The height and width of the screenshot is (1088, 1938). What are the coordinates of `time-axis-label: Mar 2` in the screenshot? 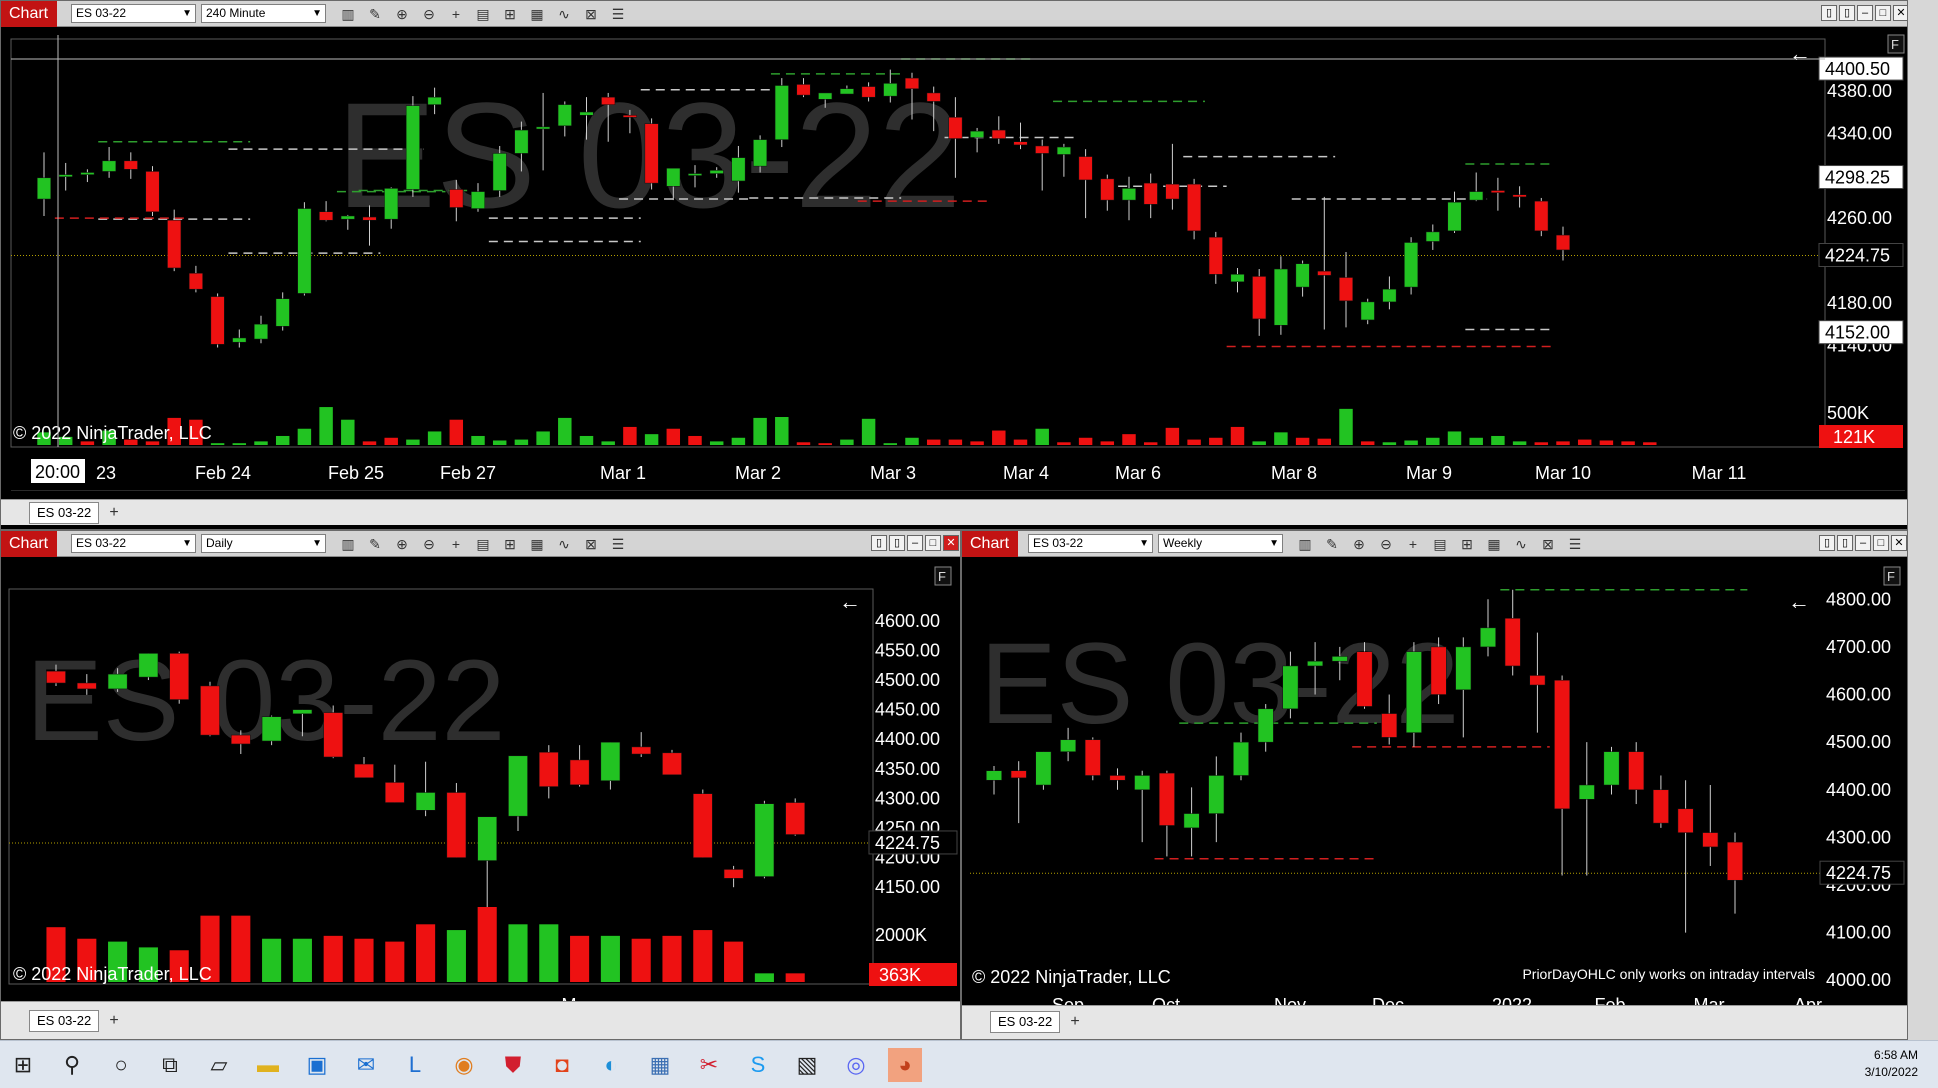 It's located at (758, 473).